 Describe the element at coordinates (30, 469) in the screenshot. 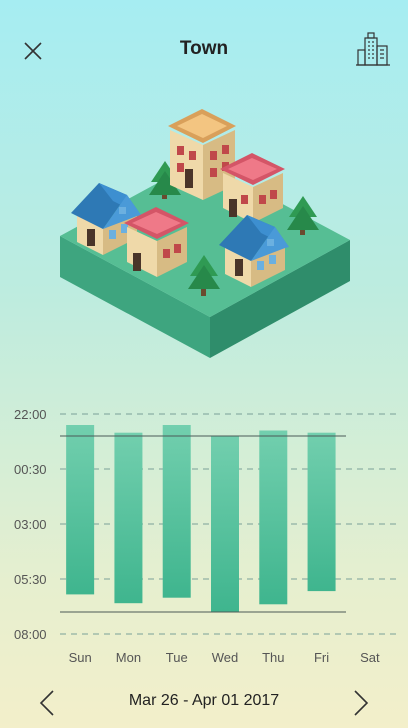

I see `y-tick-label: 00:30` at that location.